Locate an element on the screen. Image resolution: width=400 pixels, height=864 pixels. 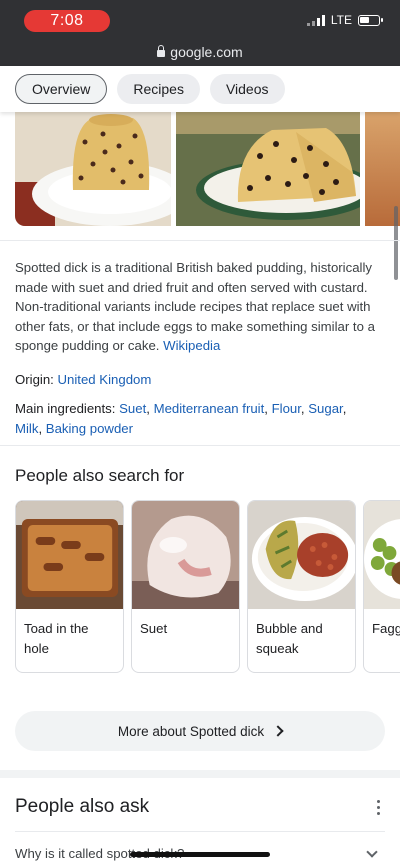
people-also-ask-title: People also ask is located at coordinates (82, 806).